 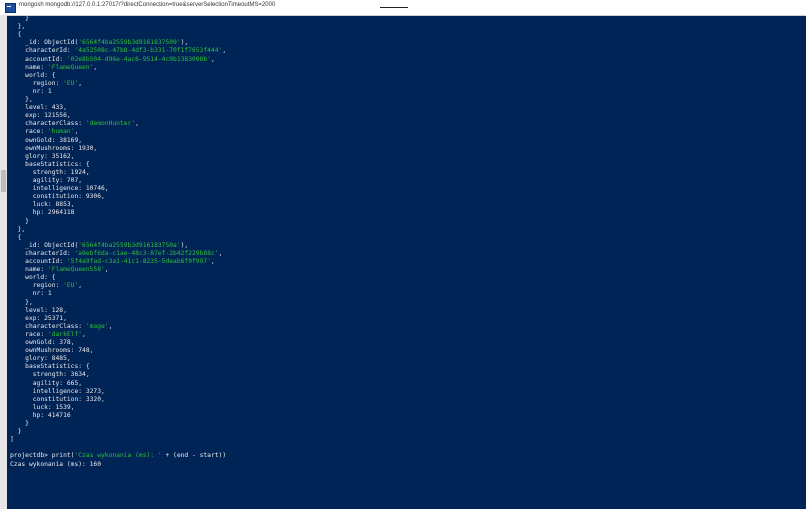 I want to click on console-string-value: 'Czas wykonania (ms): ', so click(x=118, y=456).